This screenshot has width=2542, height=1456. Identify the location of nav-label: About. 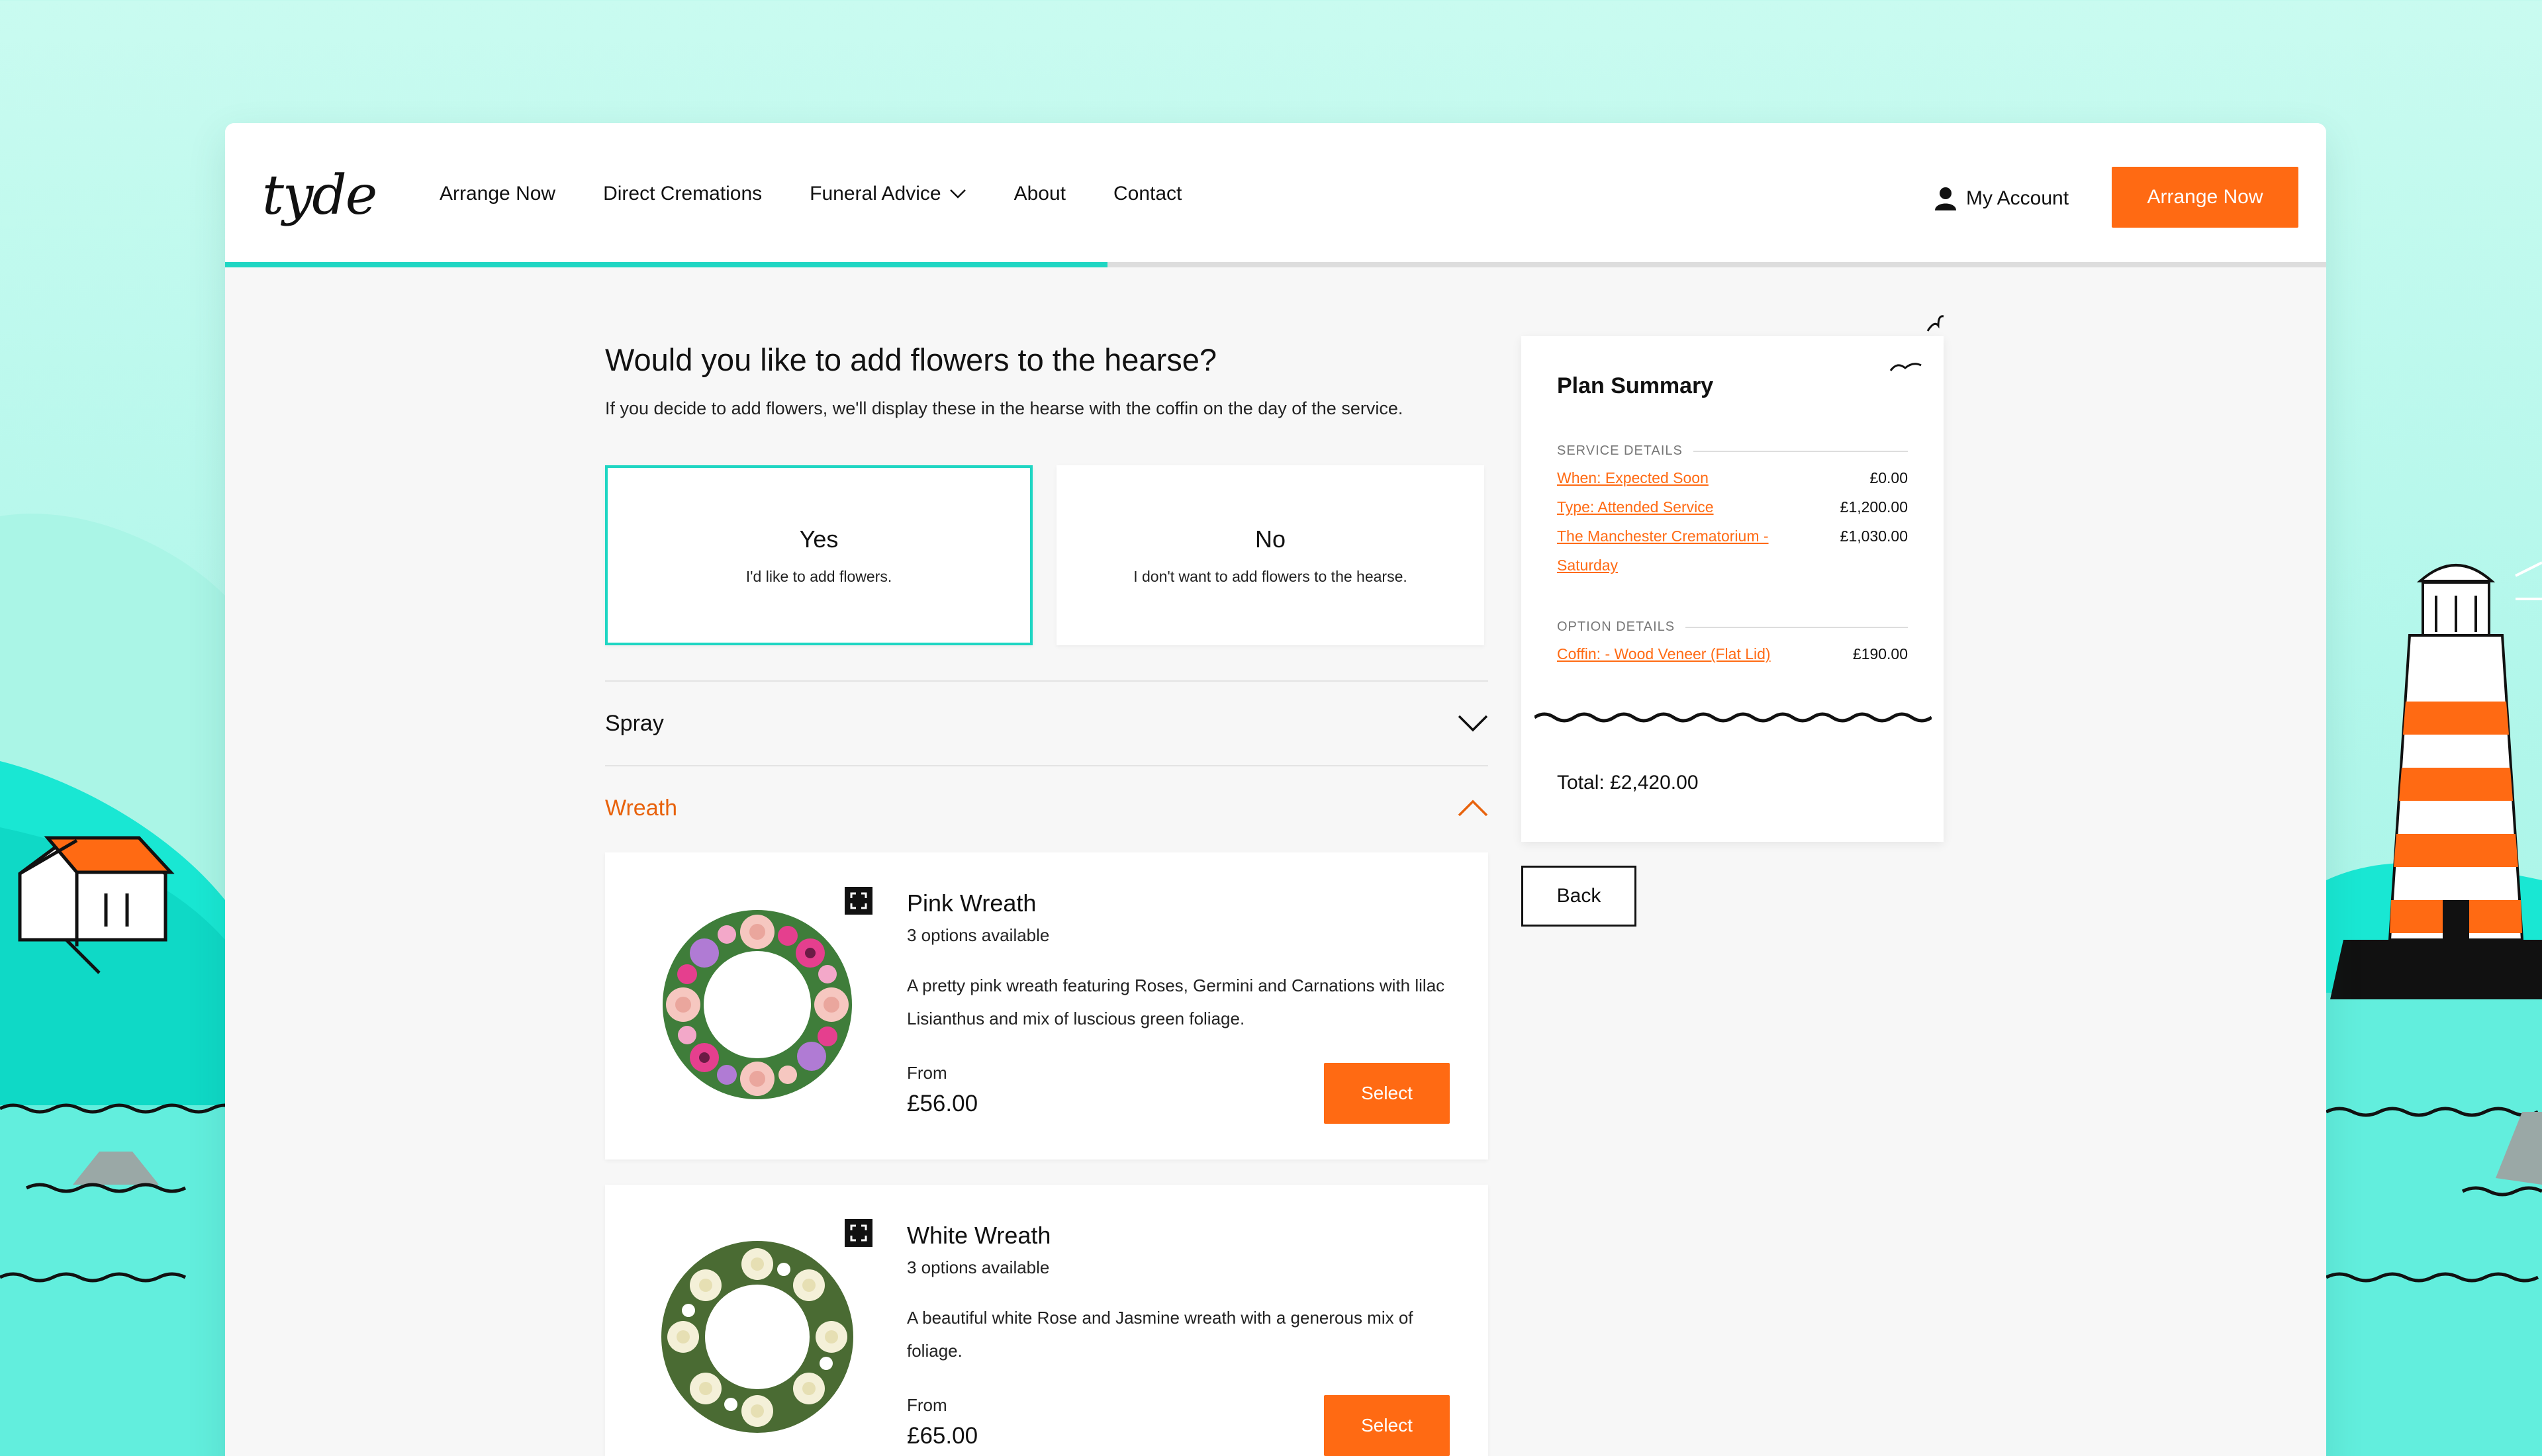
(1040, 194).